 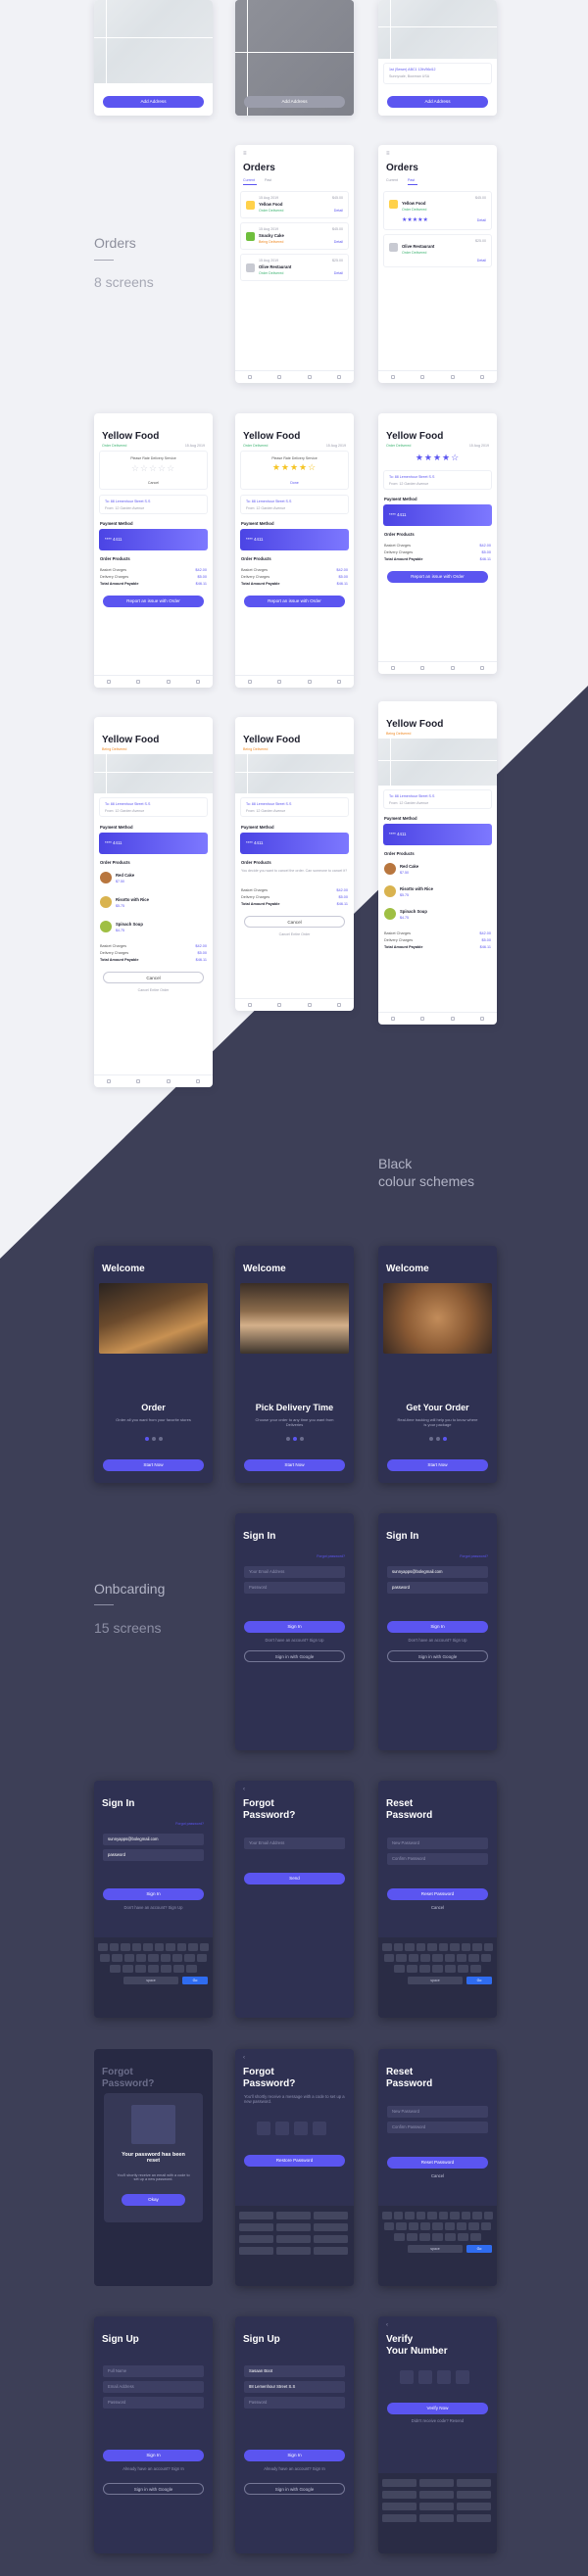 What do you see at coordinates (435, 2249) in the screenshot?
I see `space-key: space` at bounding box center [435, 2249].